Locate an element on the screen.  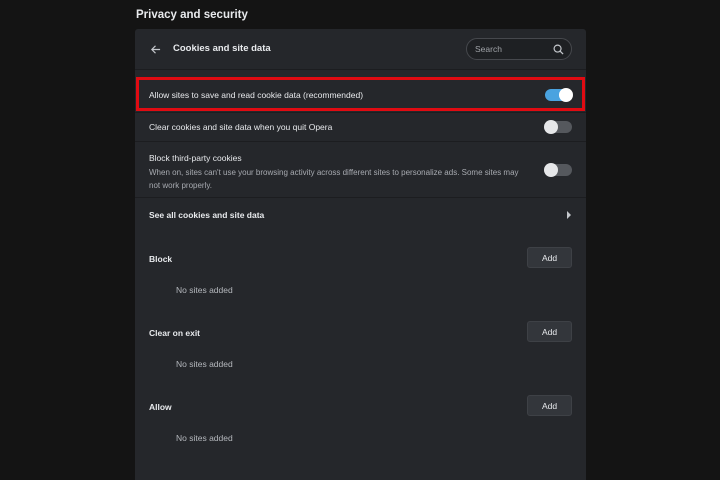
block-third-party-toggle is located at coordinates (558, 170).